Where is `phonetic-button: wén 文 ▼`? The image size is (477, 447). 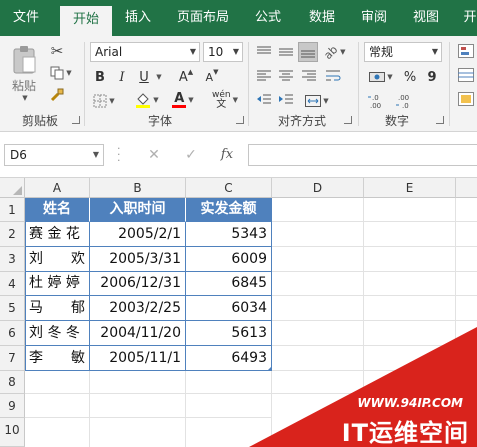
phonetic-button: wén 文 ▼ is located at coordinates (225, 100).